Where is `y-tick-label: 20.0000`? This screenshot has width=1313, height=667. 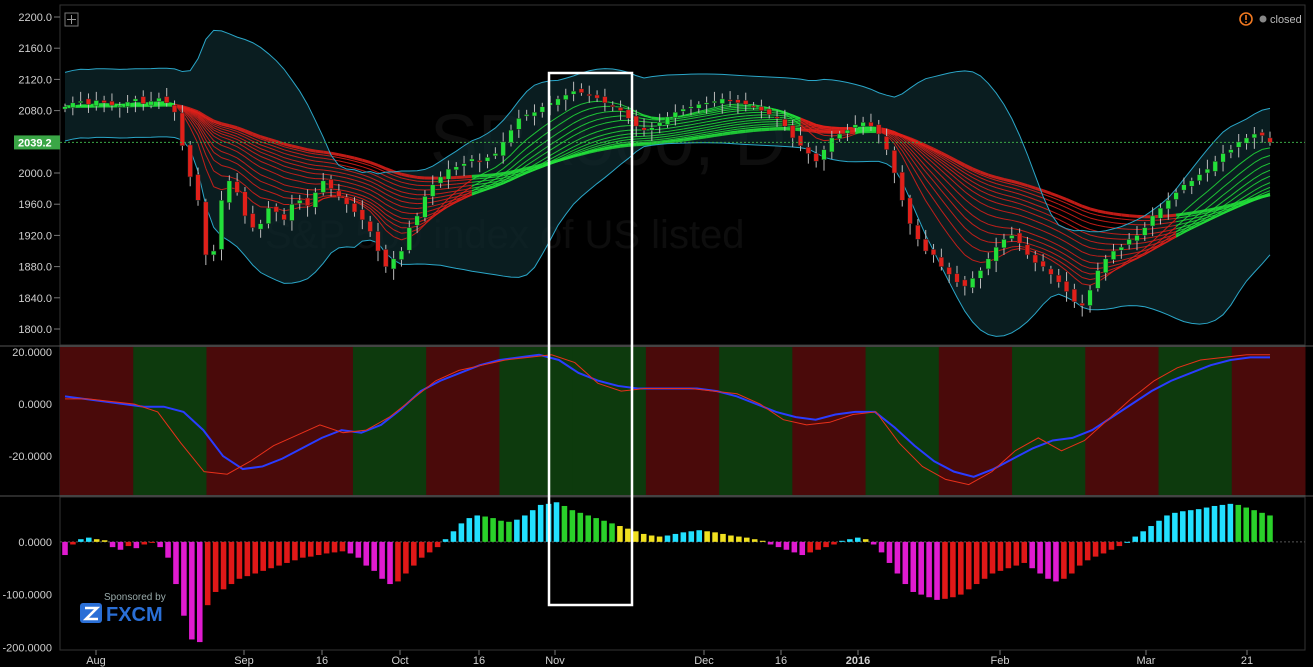
y-tick-label: 20.0000 is located at coordinates (32, 353).